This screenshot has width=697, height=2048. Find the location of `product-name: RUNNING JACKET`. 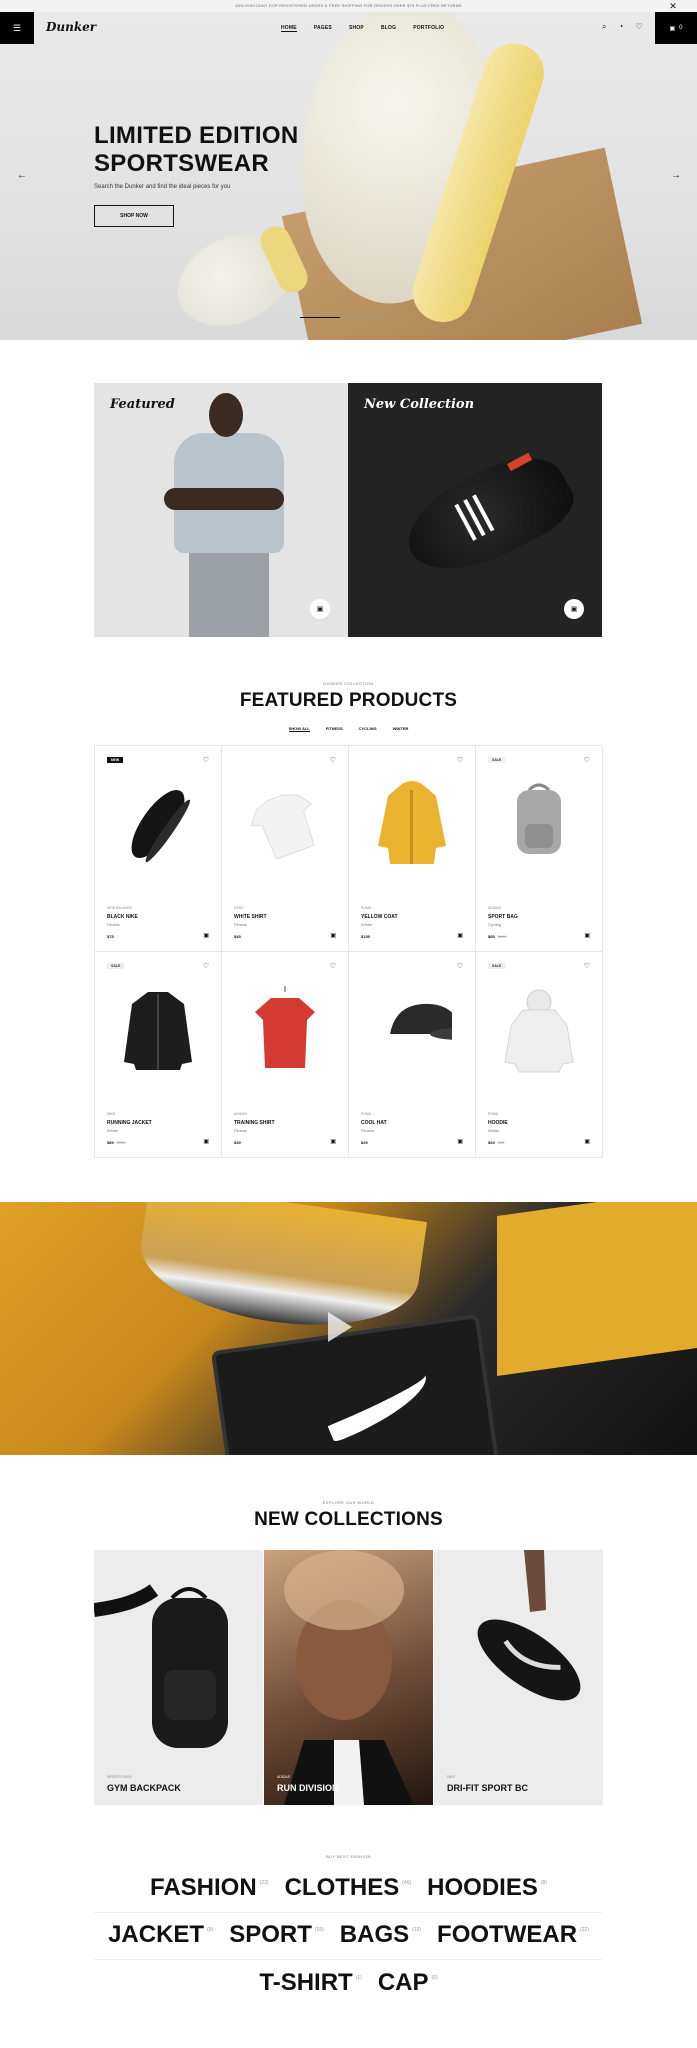

product-name: RUNNING JACKET is located at coordinates (129, 1123).